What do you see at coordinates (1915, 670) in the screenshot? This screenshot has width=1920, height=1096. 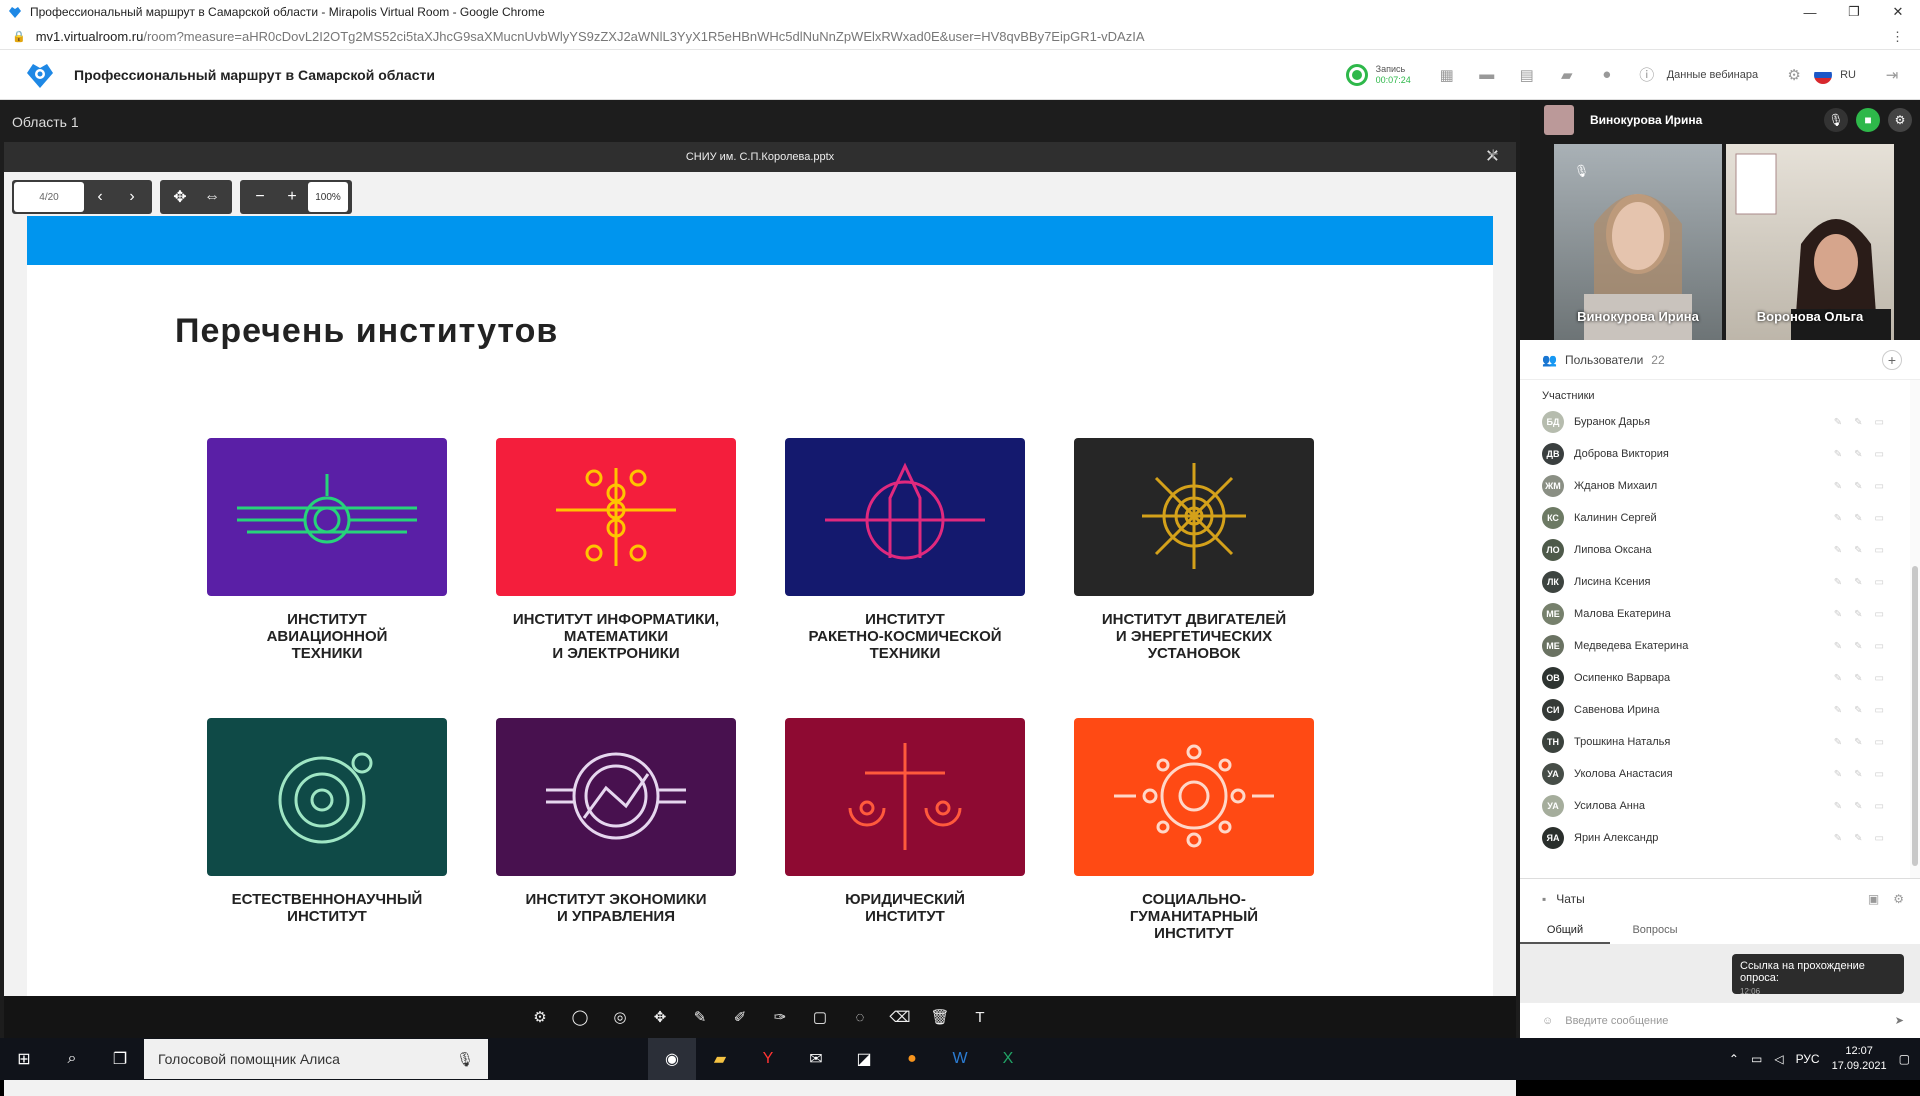 I see `users-scrollbar` at bounding box center [1915, 670].